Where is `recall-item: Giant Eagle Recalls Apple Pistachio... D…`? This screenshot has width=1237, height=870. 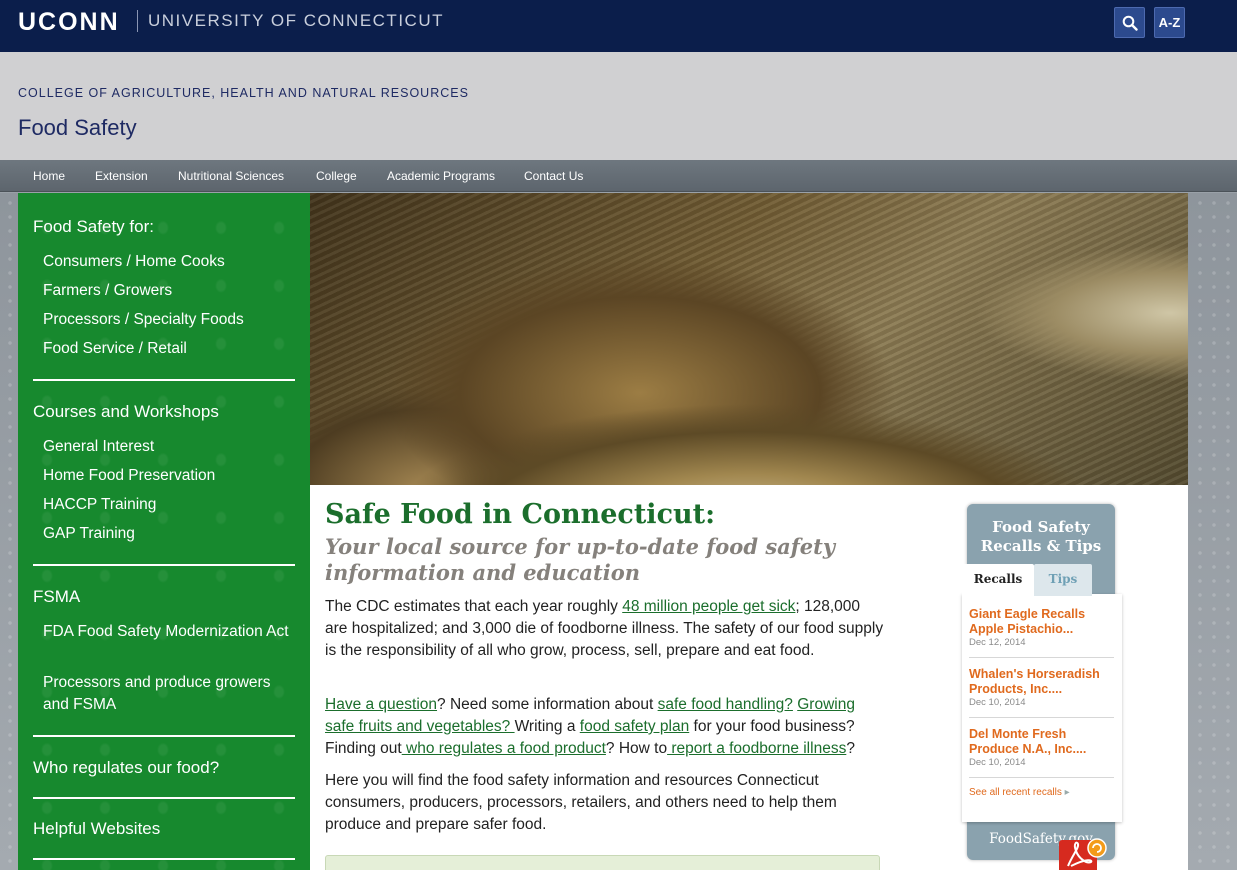 recall-item: Giant Eagle Recalls Apple Pistachio... D… is located at coordinates (1042, 627).